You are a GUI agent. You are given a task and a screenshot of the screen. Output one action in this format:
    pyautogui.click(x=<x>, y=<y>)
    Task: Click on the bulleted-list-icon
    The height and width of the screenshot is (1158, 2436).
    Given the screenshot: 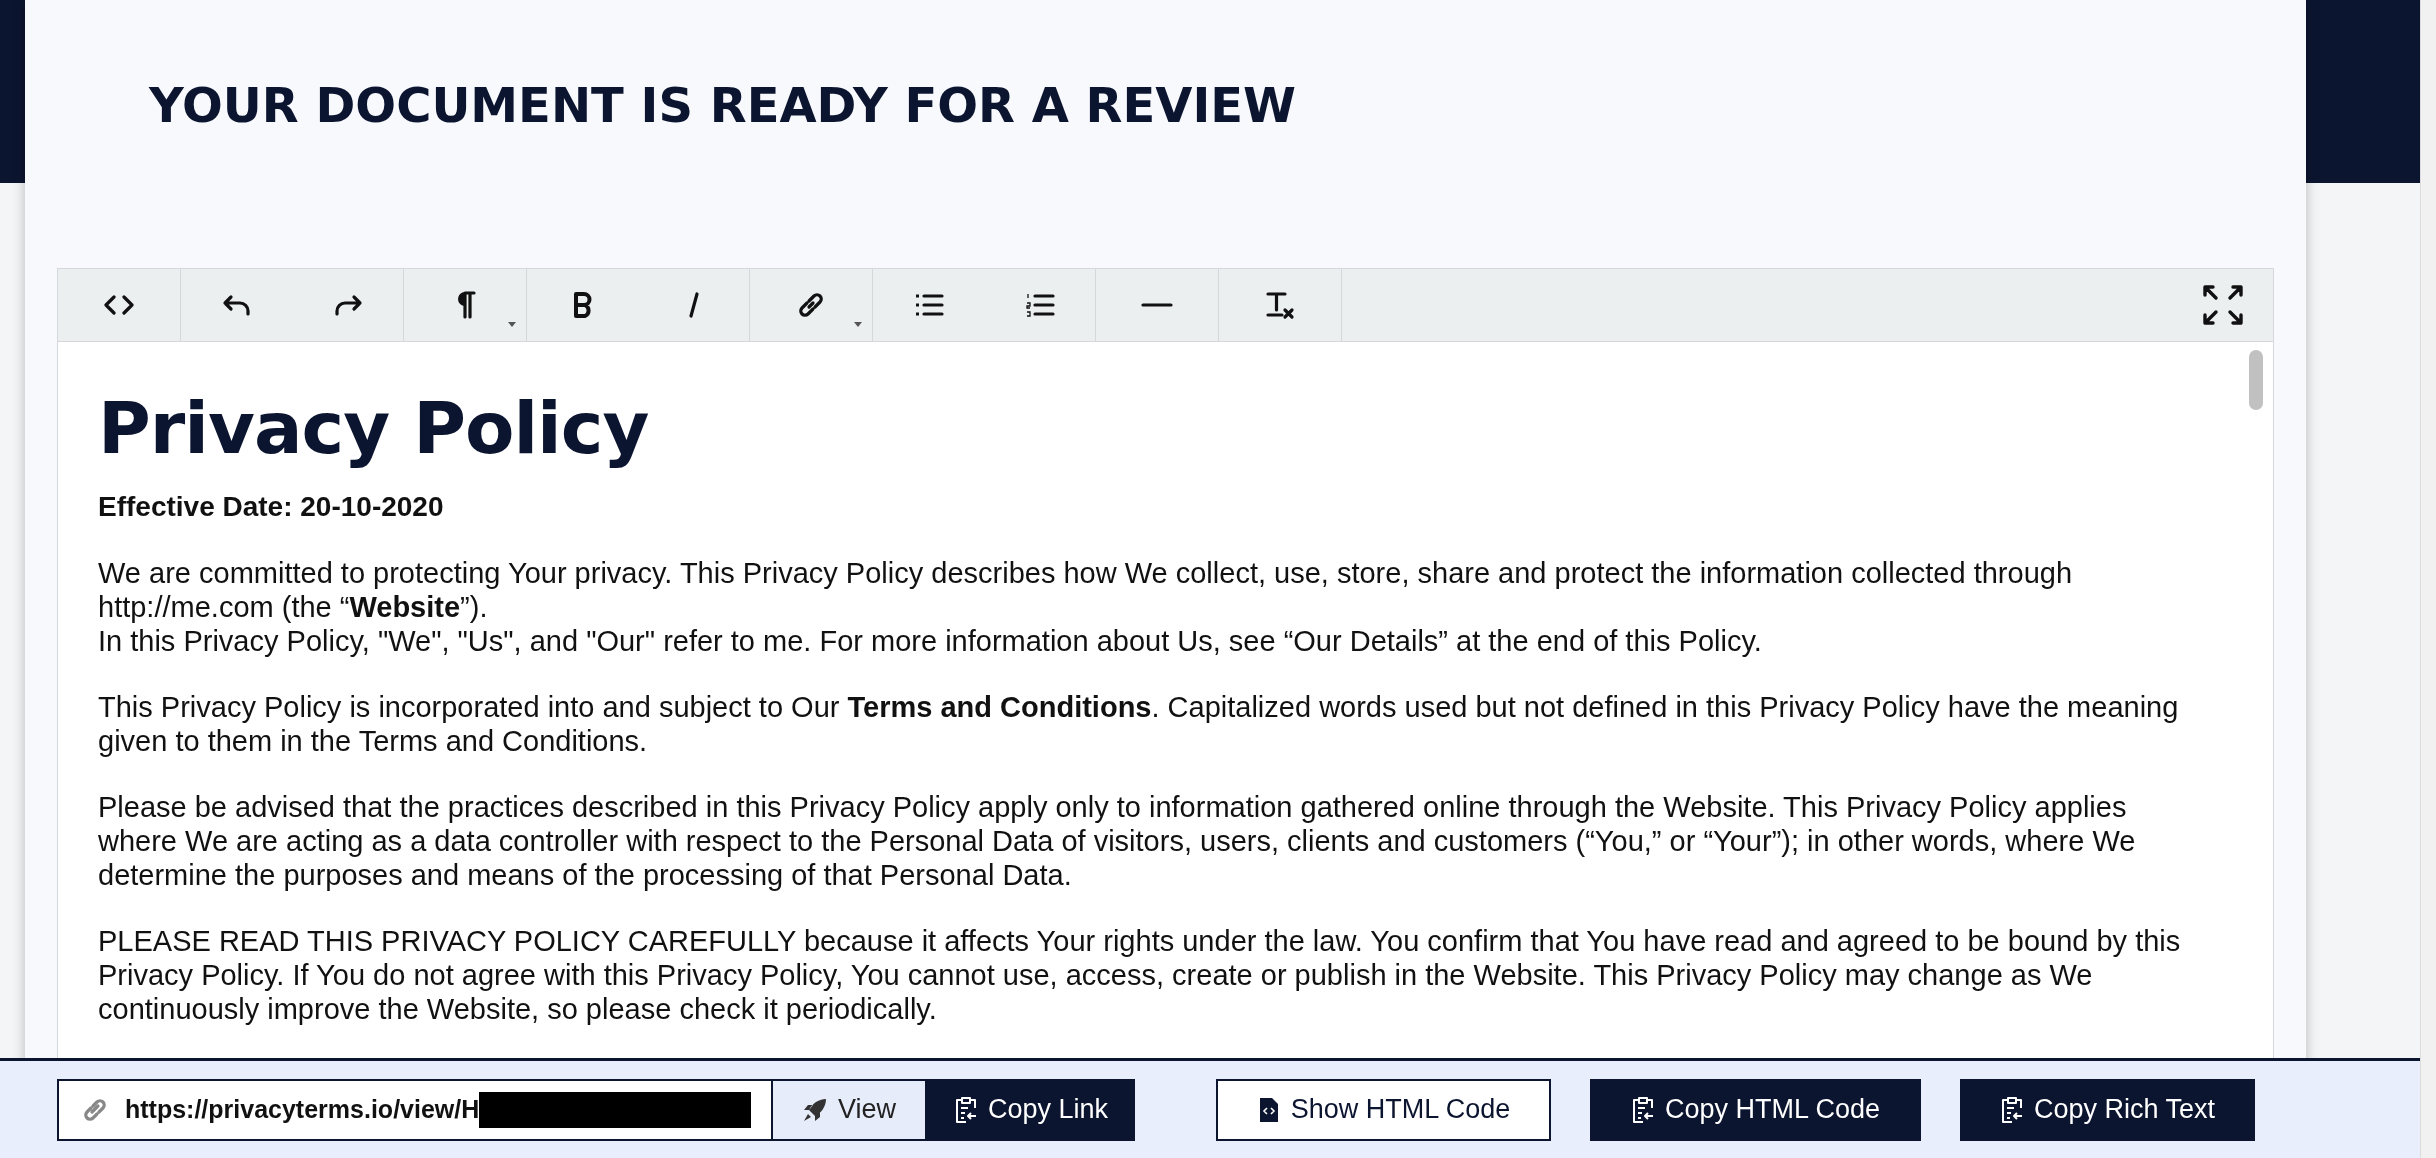 What is the action you would take?
    pyautogui.click(x=928, y=305)
    